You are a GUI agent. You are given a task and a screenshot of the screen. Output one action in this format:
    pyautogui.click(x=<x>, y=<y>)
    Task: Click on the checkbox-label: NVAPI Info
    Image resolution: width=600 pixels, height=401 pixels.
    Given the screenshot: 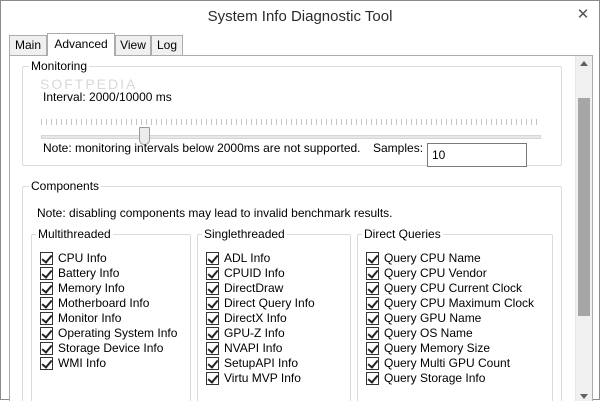 What is the action you would take?
    pyautogui.click(x=253, y=348)
    